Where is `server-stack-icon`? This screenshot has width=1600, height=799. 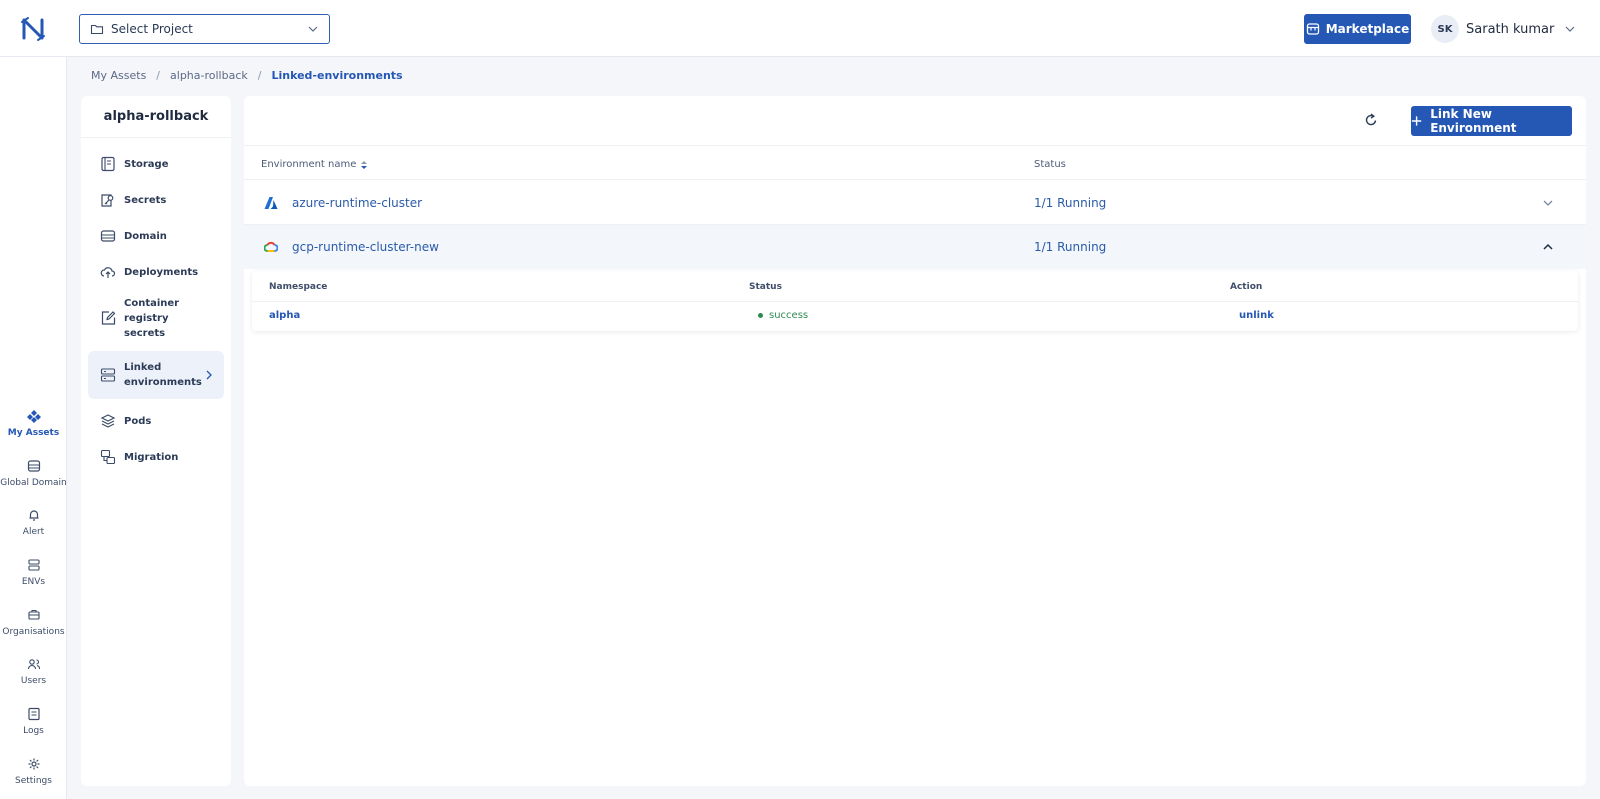
server-stack-icon is located at coordinates (33, 565).